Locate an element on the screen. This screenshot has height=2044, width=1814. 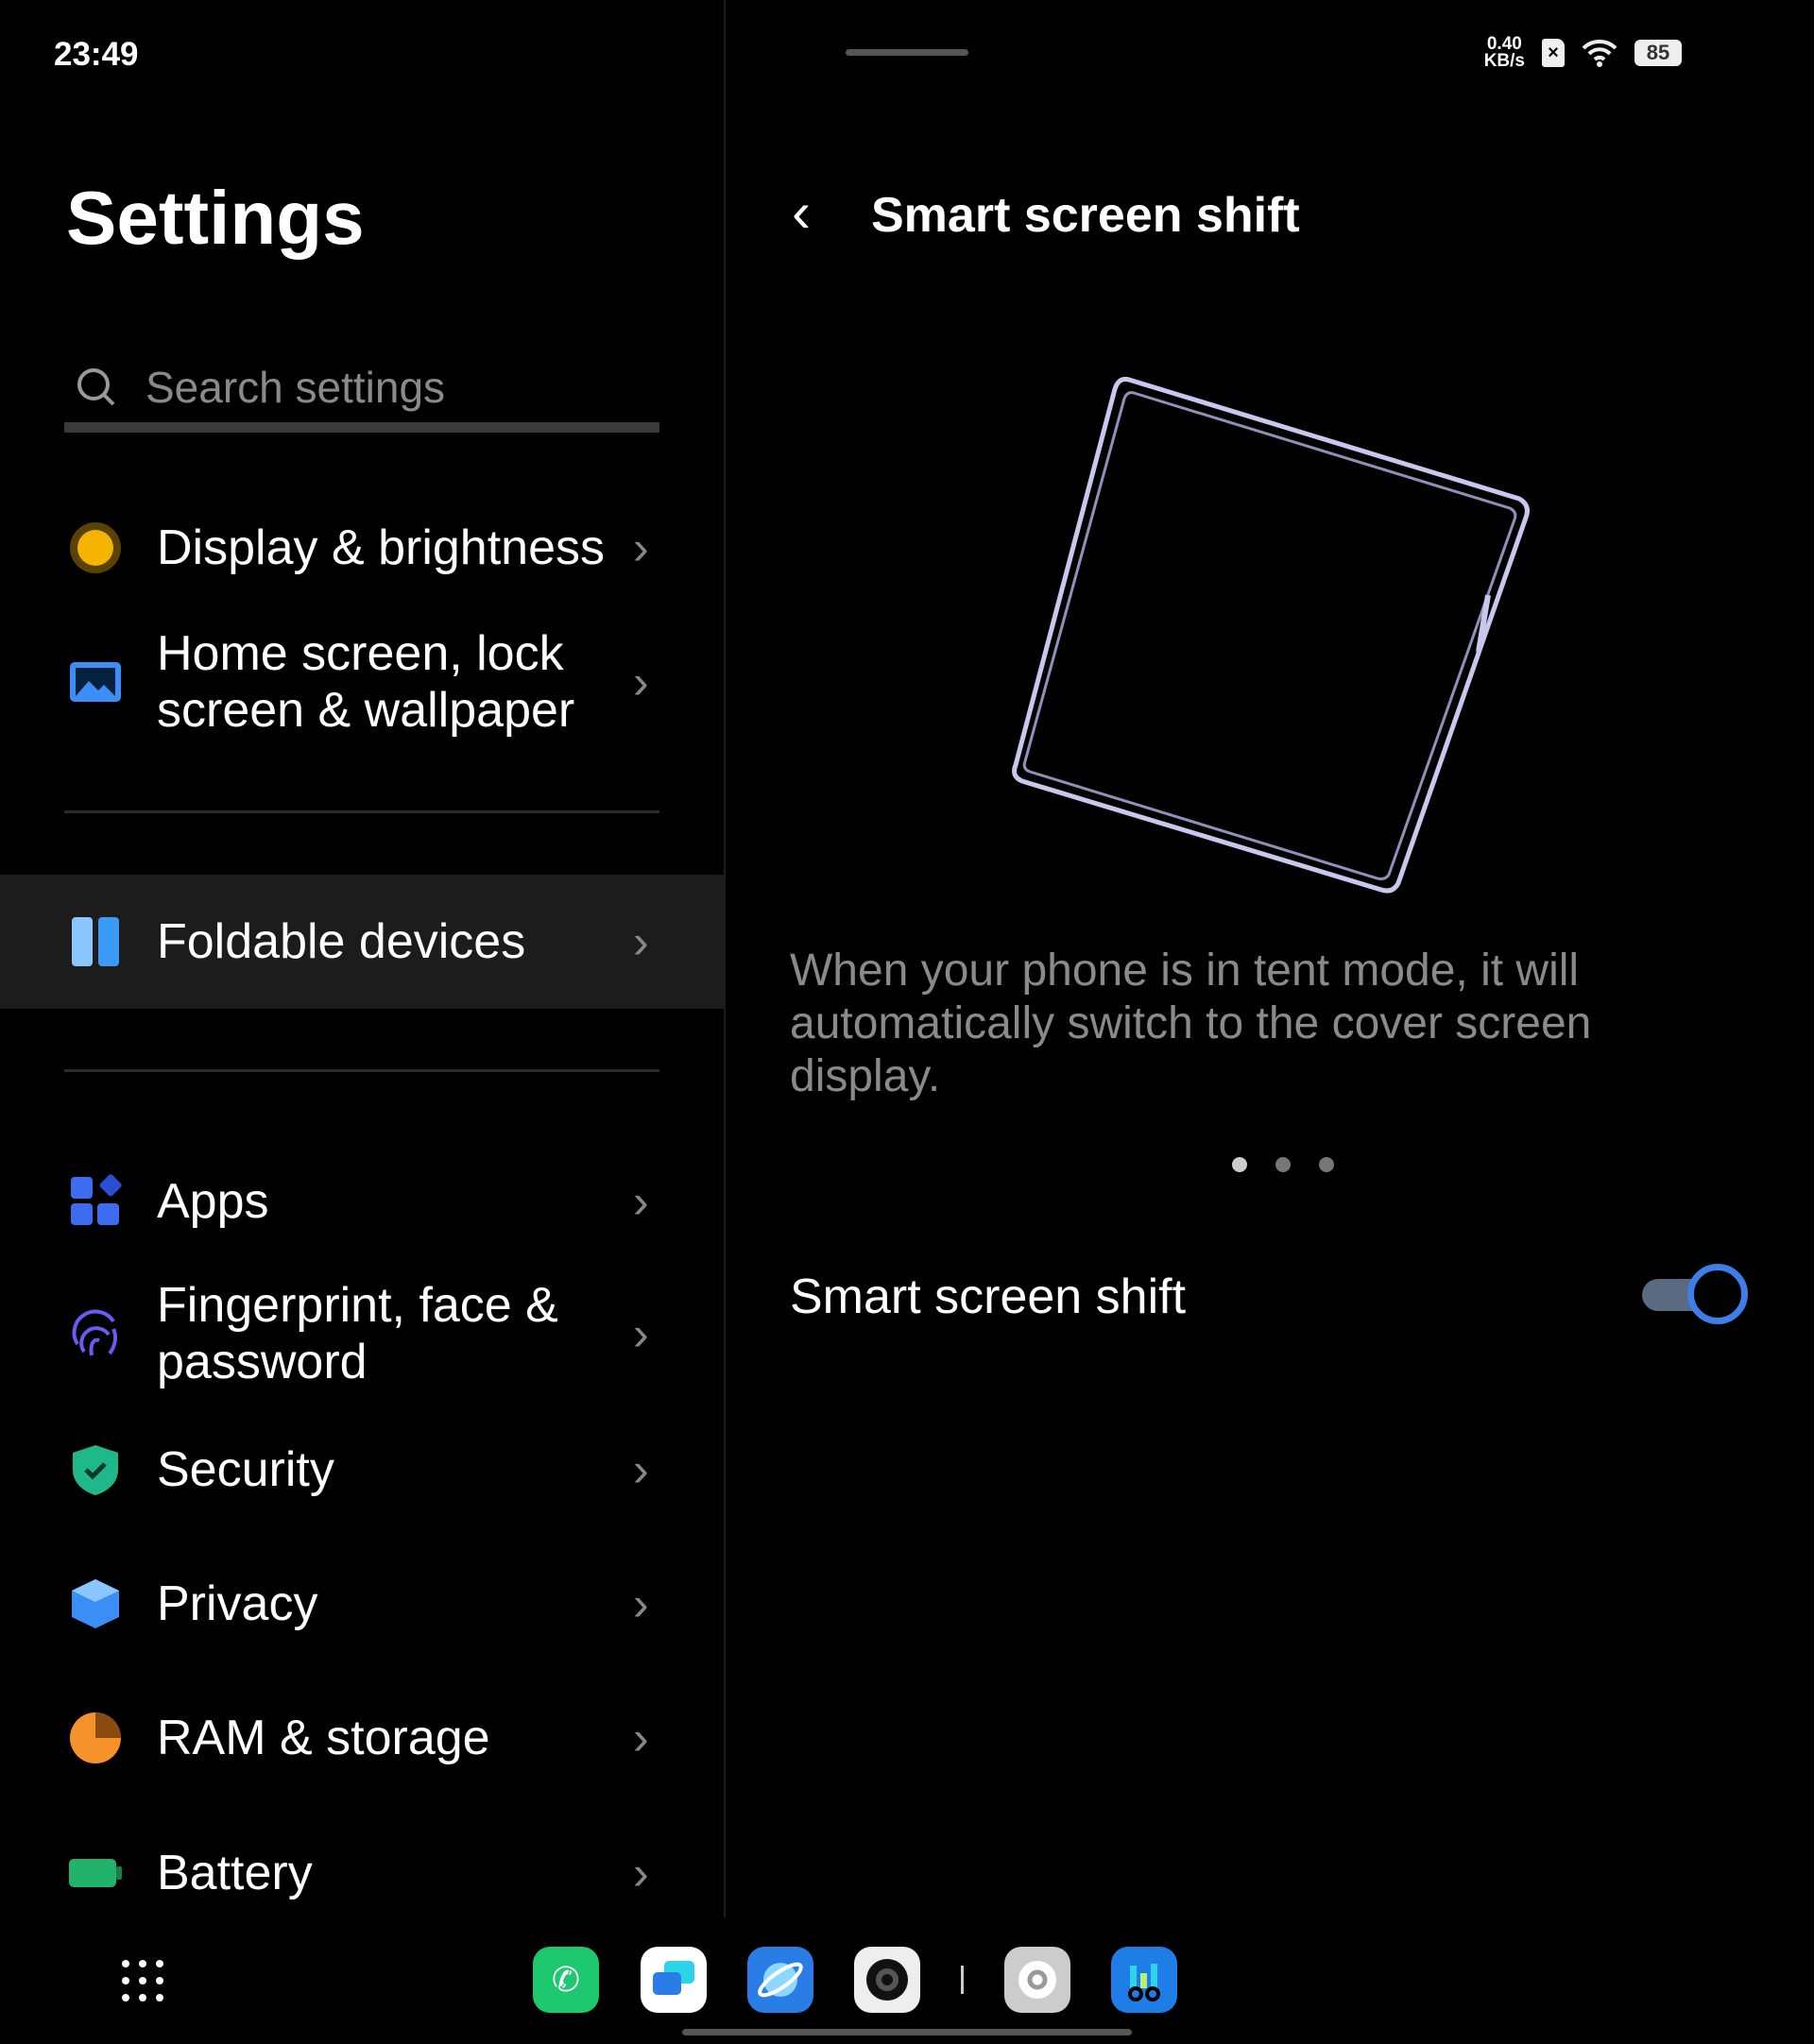
toggle-label: Smart screen shift is located at coordinates (989, 1296).